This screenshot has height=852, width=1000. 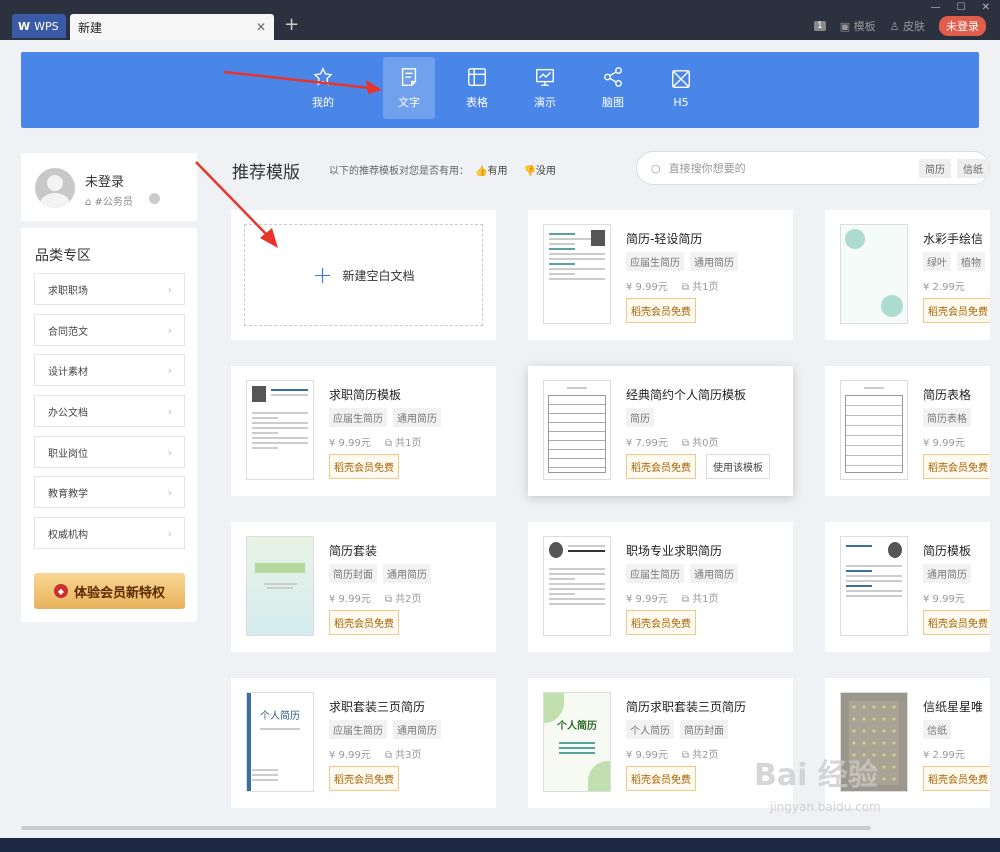 I want to click on wps-logo-icon: W, so click(x=24, y=26).